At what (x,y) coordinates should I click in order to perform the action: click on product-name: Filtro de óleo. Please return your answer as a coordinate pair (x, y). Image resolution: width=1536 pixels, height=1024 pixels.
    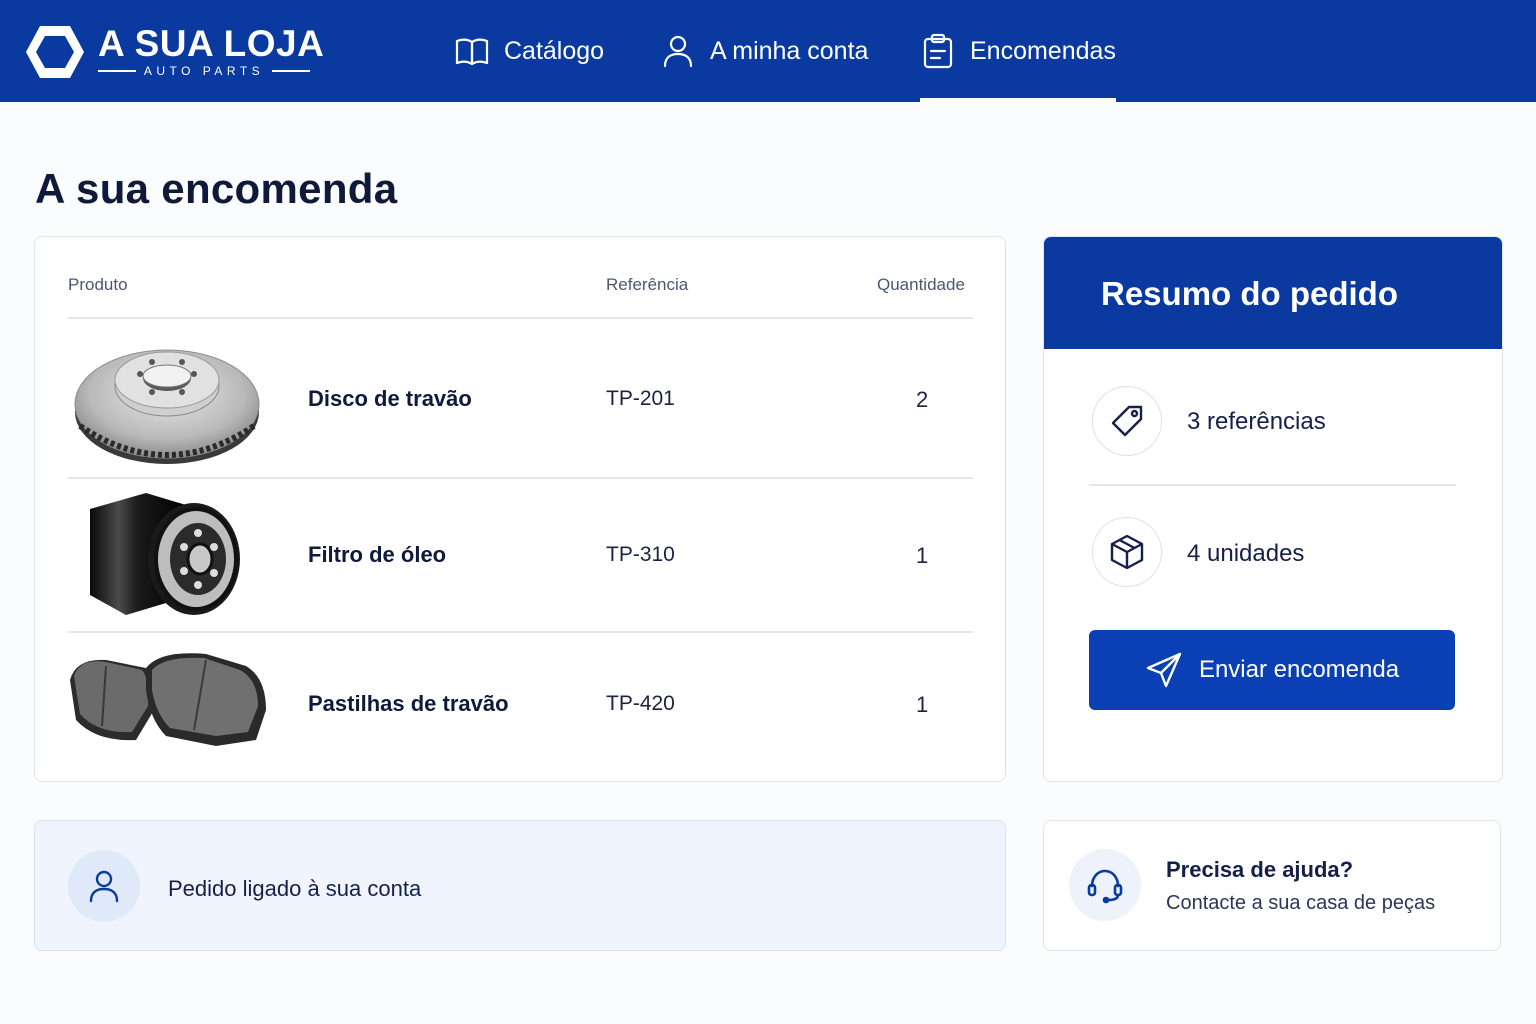
    Looking at the image, I should click on (377, 554).